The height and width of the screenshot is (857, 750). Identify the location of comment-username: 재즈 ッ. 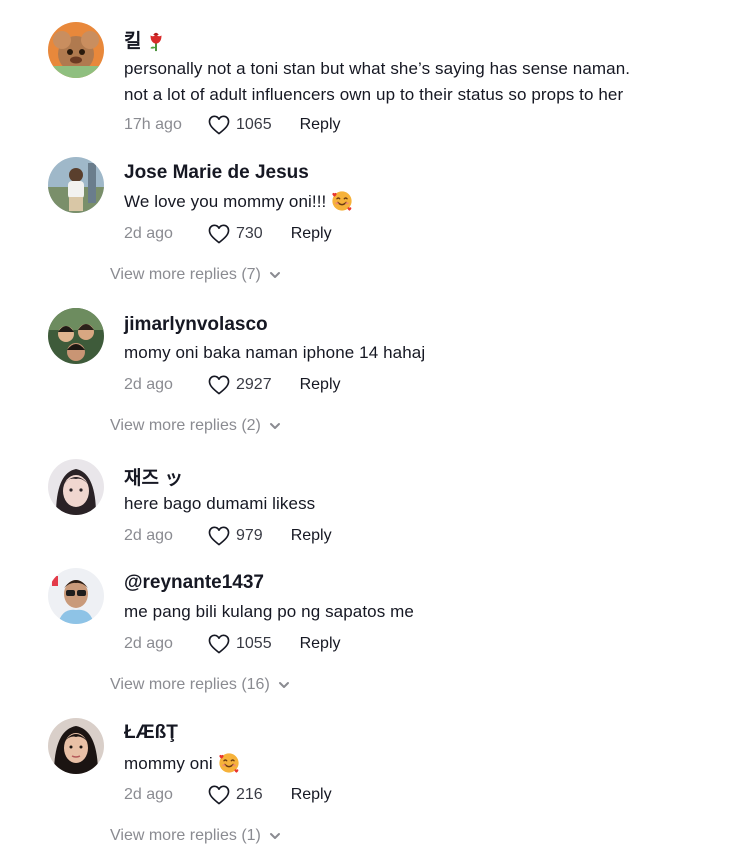
(153, 476).